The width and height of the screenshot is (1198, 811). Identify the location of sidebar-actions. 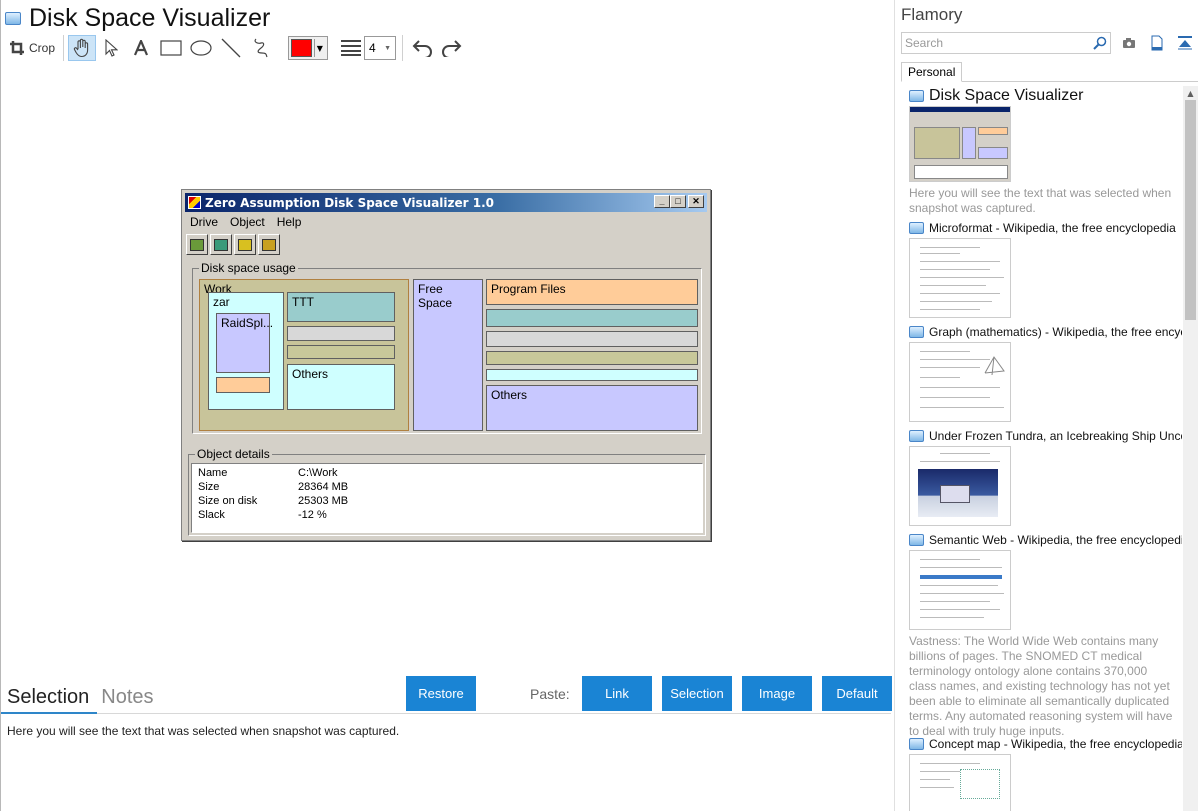
(1157, 43).